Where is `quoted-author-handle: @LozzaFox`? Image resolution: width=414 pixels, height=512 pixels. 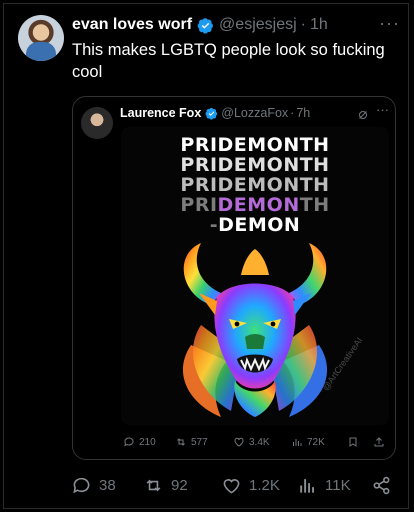
quoted-author-handle: @LozzaFox is located at coordinates (254, 113).